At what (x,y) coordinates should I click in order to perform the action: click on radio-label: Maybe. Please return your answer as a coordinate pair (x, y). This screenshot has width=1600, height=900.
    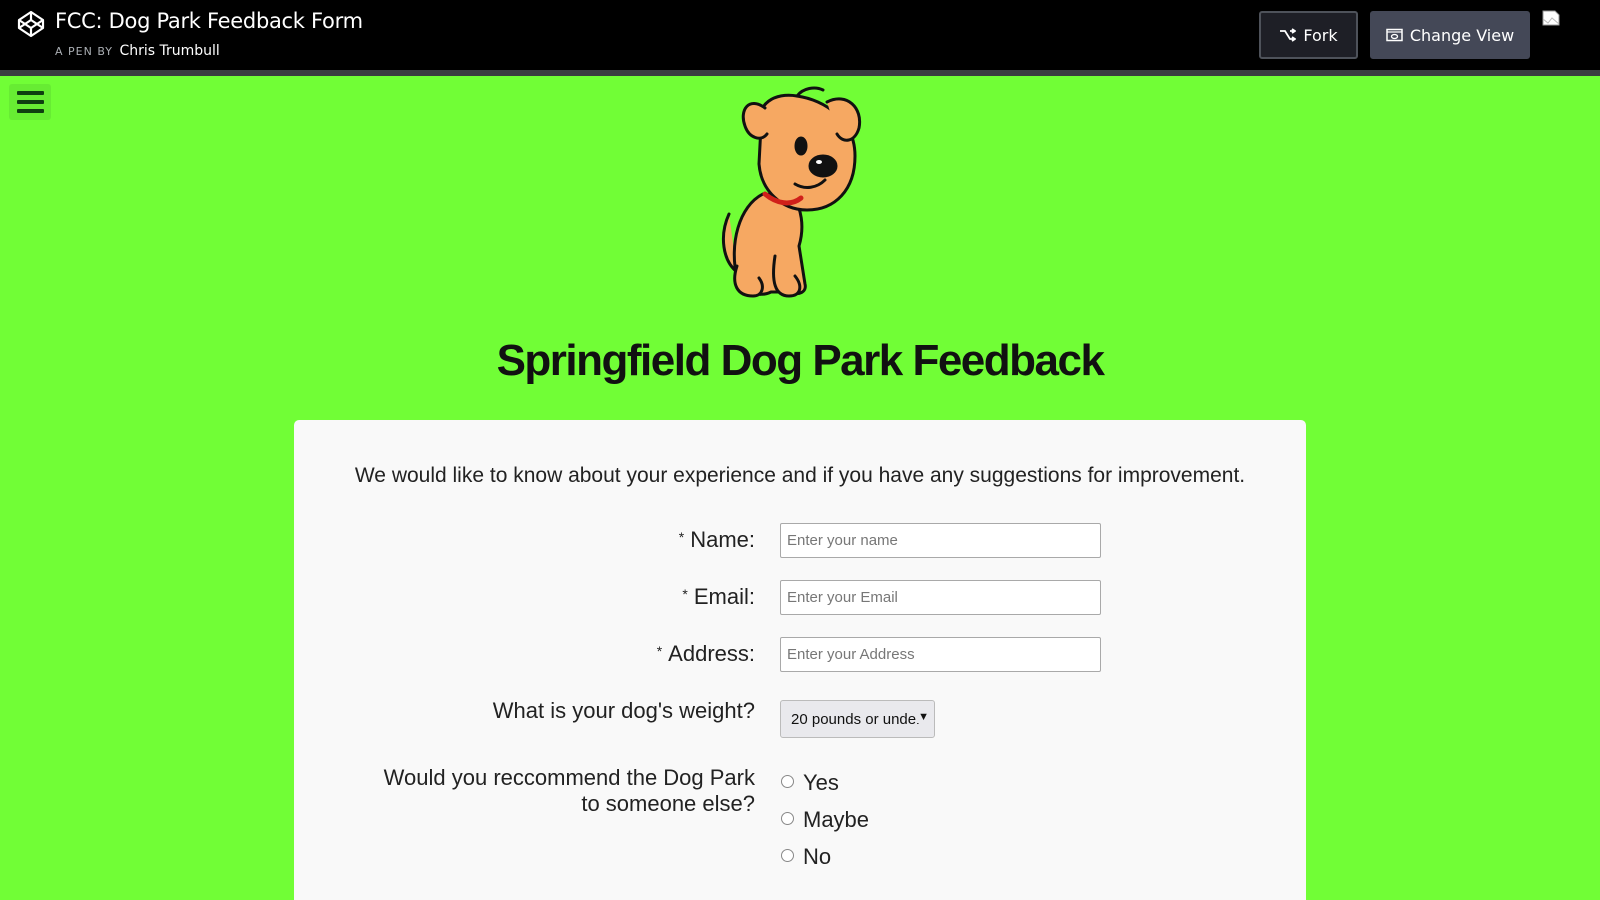
    Looking at the image, I should click on (836, 819).